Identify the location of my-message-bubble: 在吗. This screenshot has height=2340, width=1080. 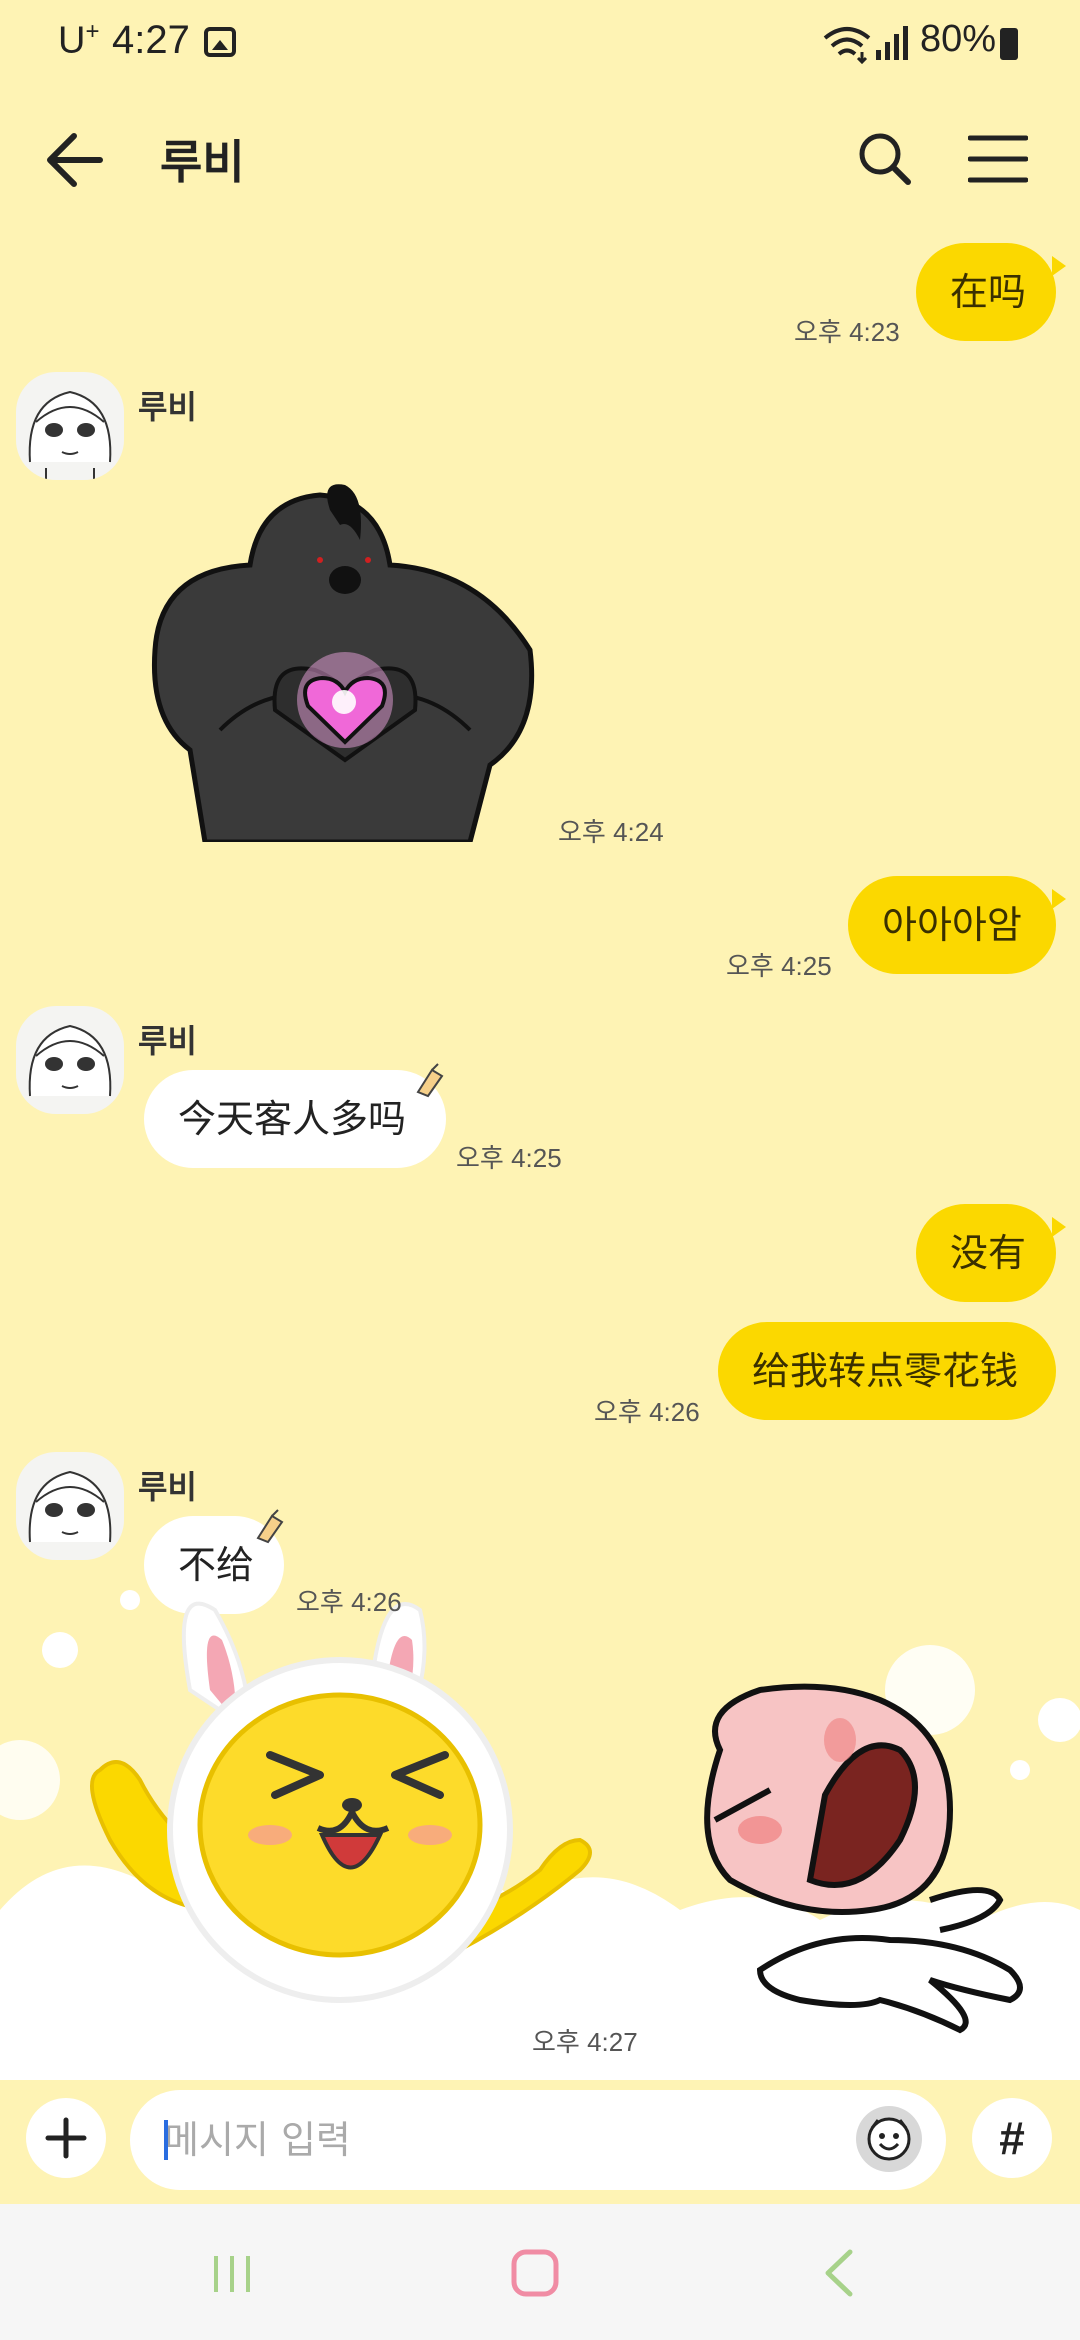
(986, 292).